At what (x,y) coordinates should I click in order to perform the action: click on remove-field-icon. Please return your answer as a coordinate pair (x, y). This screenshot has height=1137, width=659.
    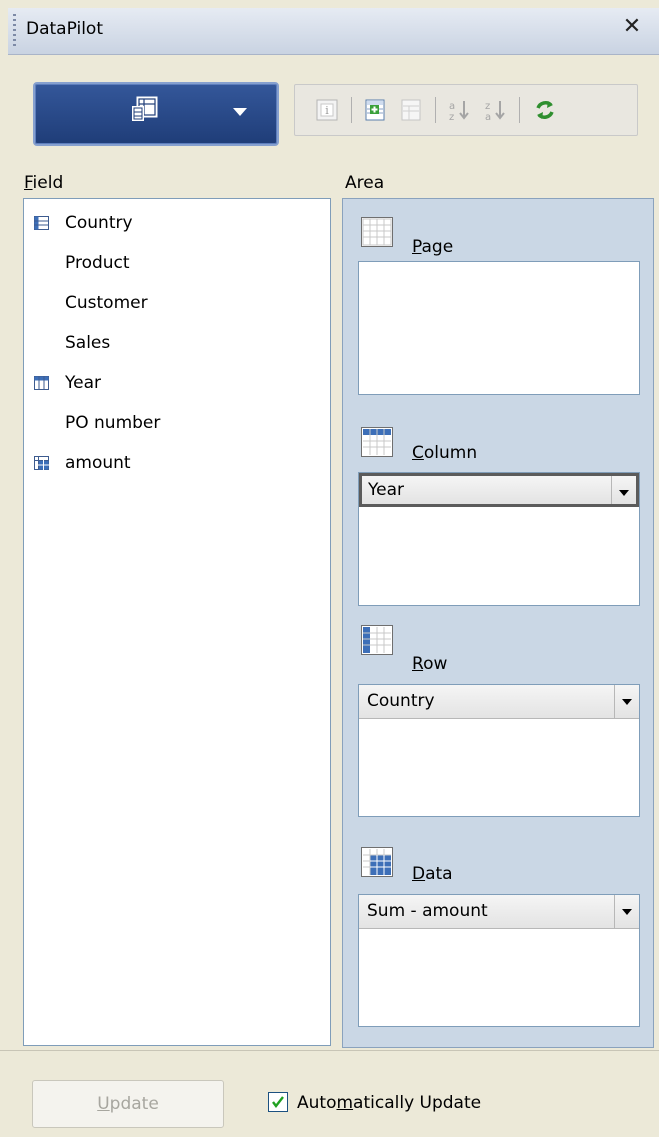
    Looking at the image, I should click on (411, 110).